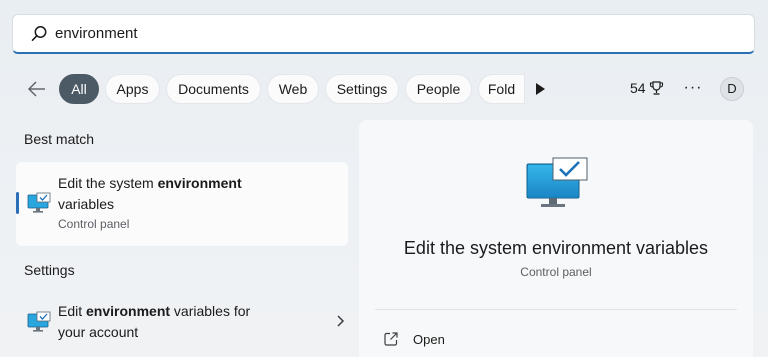 This screenshot has height=357, width=768. What do you see at coordinates (656, 88) in the screenshot?
I see `trophy-icon` at bounding box center [656, 88].